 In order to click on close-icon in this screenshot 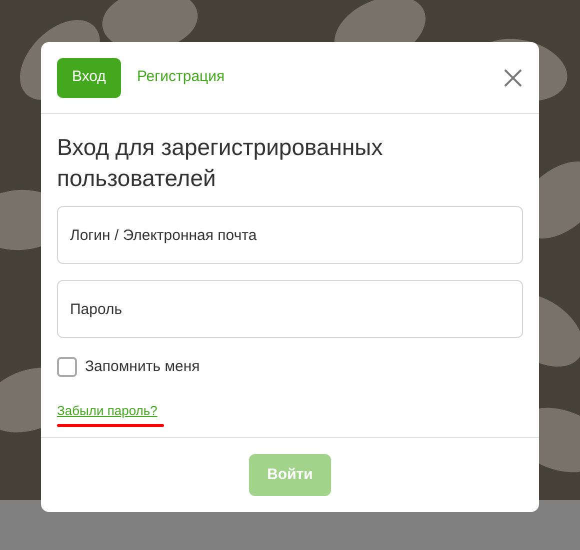, I will do `click(513, 78)`.